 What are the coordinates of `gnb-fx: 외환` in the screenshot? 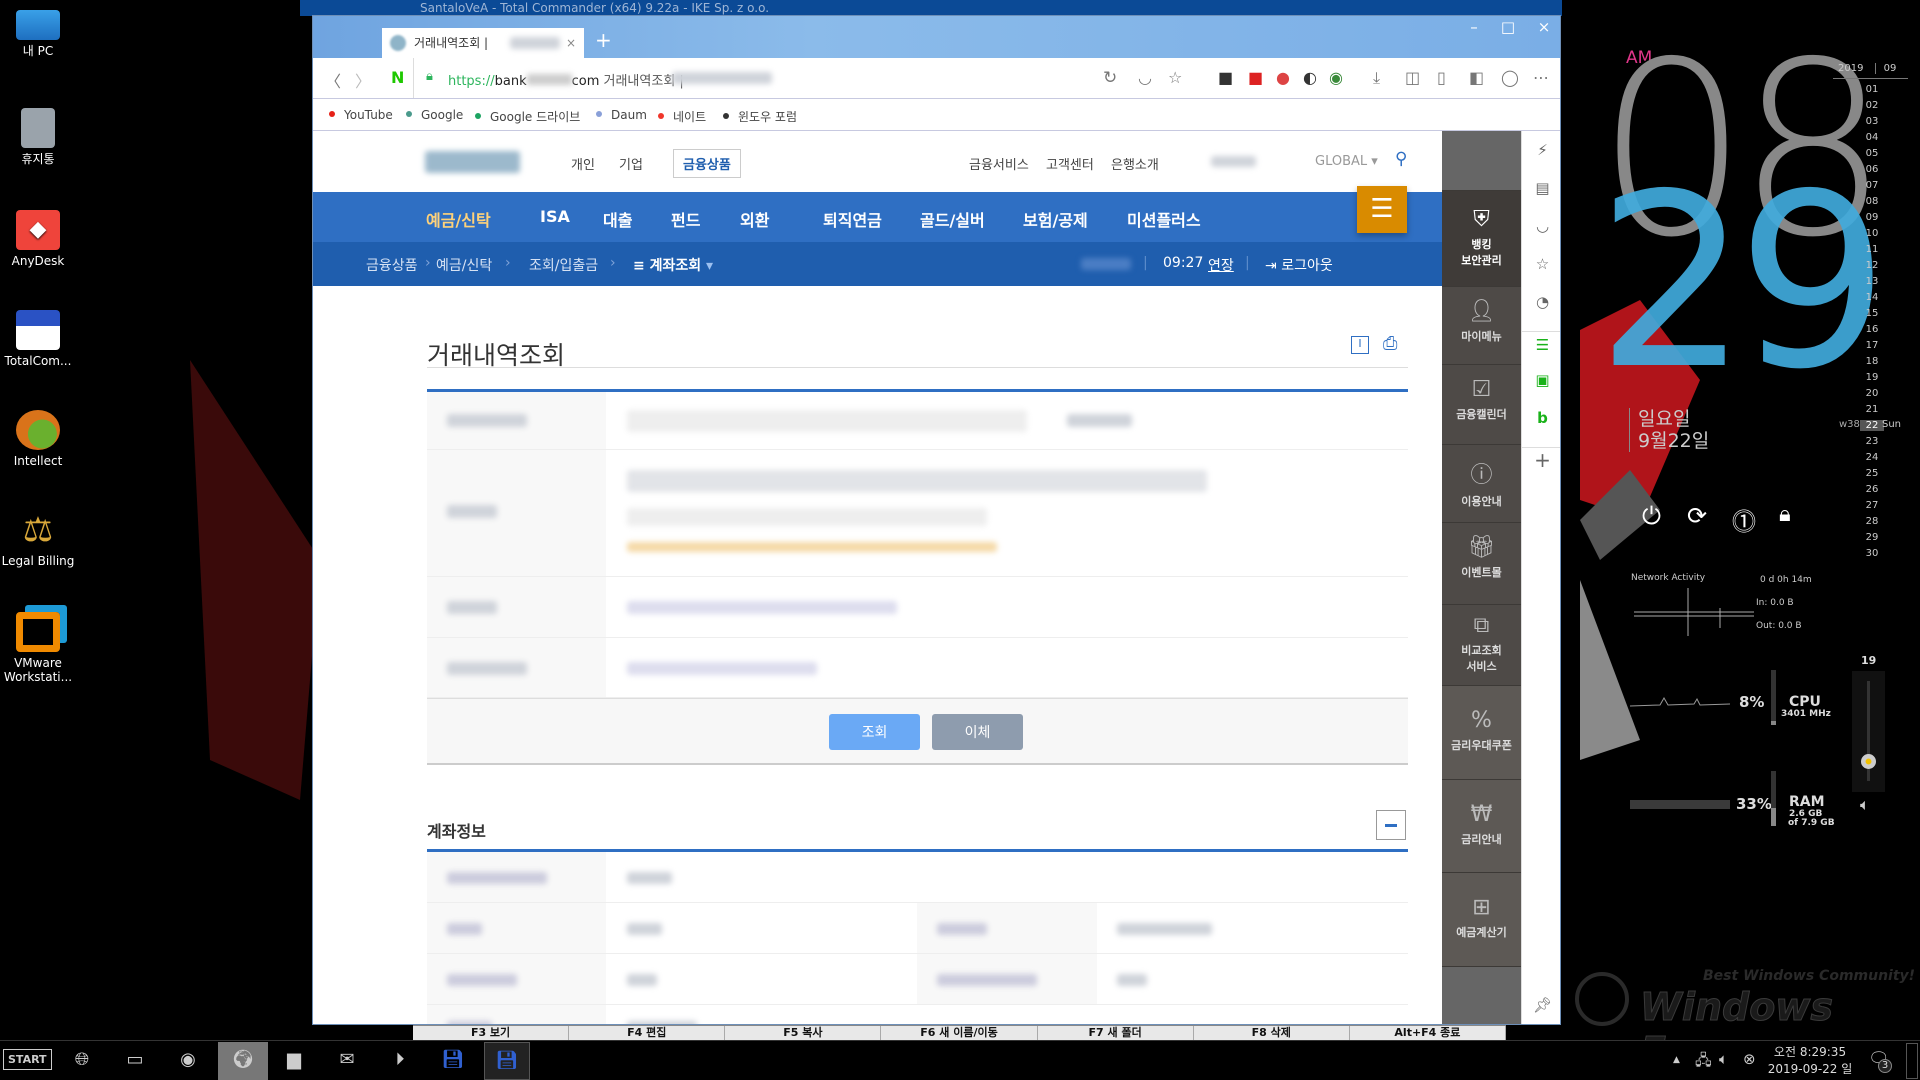 It's located at (754, 219).